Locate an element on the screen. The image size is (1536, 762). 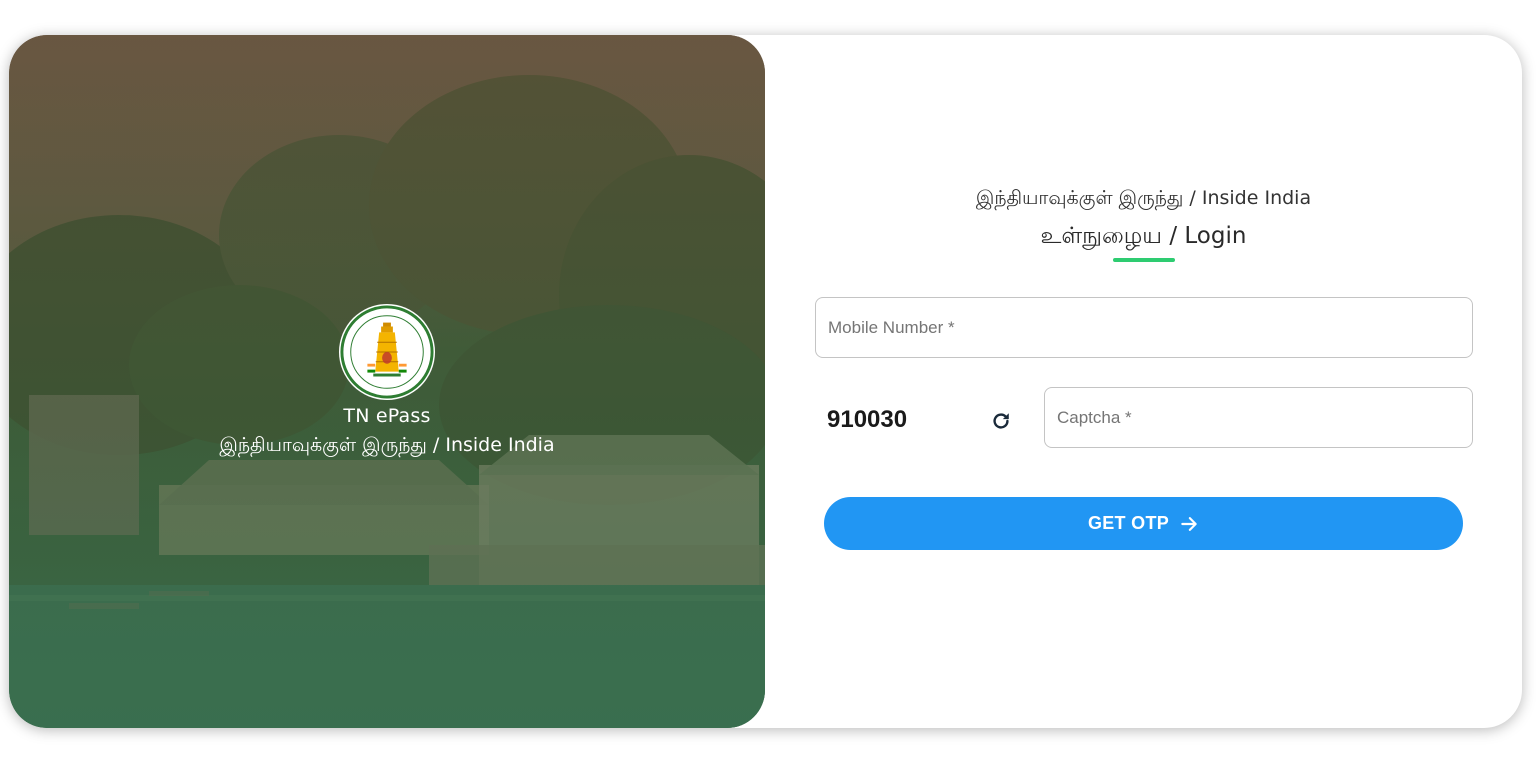
form-heading: இந்தியாவுக்குள் இருந்து / Inside India is located at coordinates (1143, 198).